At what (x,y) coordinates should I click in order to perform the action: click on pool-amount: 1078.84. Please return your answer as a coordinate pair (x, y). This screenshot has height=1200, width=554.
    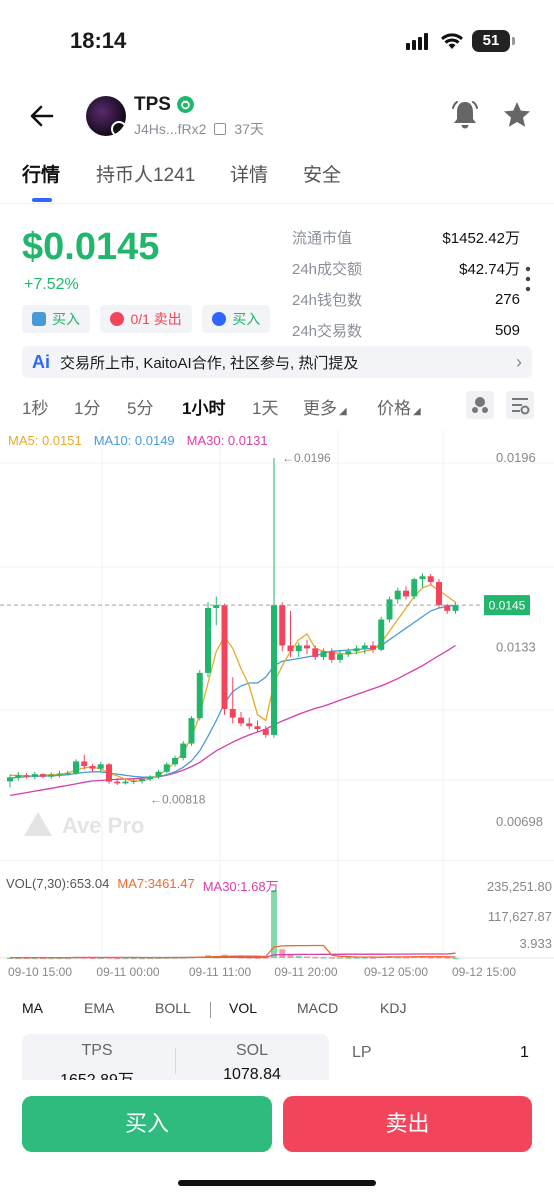
    Looking at the image, I should click on (252, 1073).